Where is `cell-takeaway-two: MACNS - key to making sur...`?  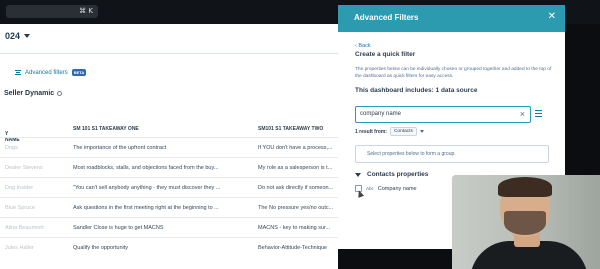 cell-takeaway-two: MACNS - key to making sur... is located at coordinates (294, 228).